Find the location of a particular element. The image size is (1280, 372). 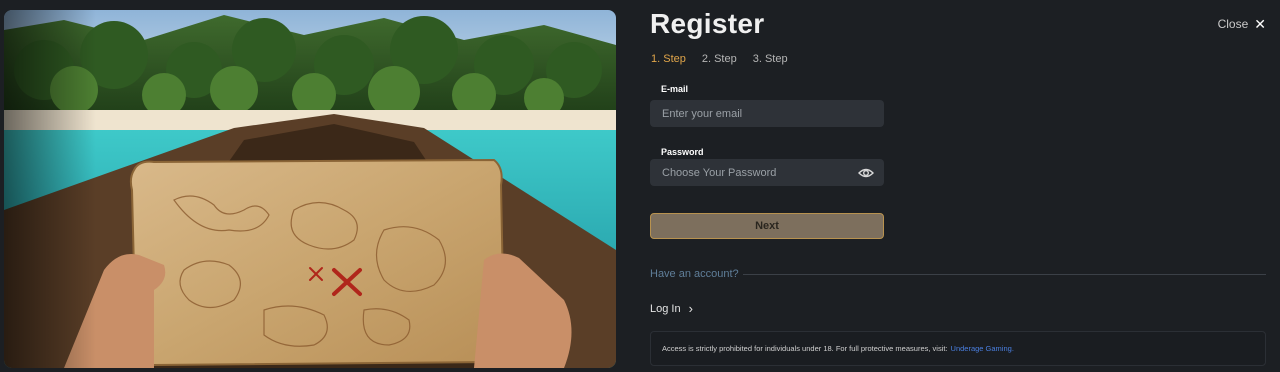

close-icon: ✕ is located at coordinates (1260, 24).